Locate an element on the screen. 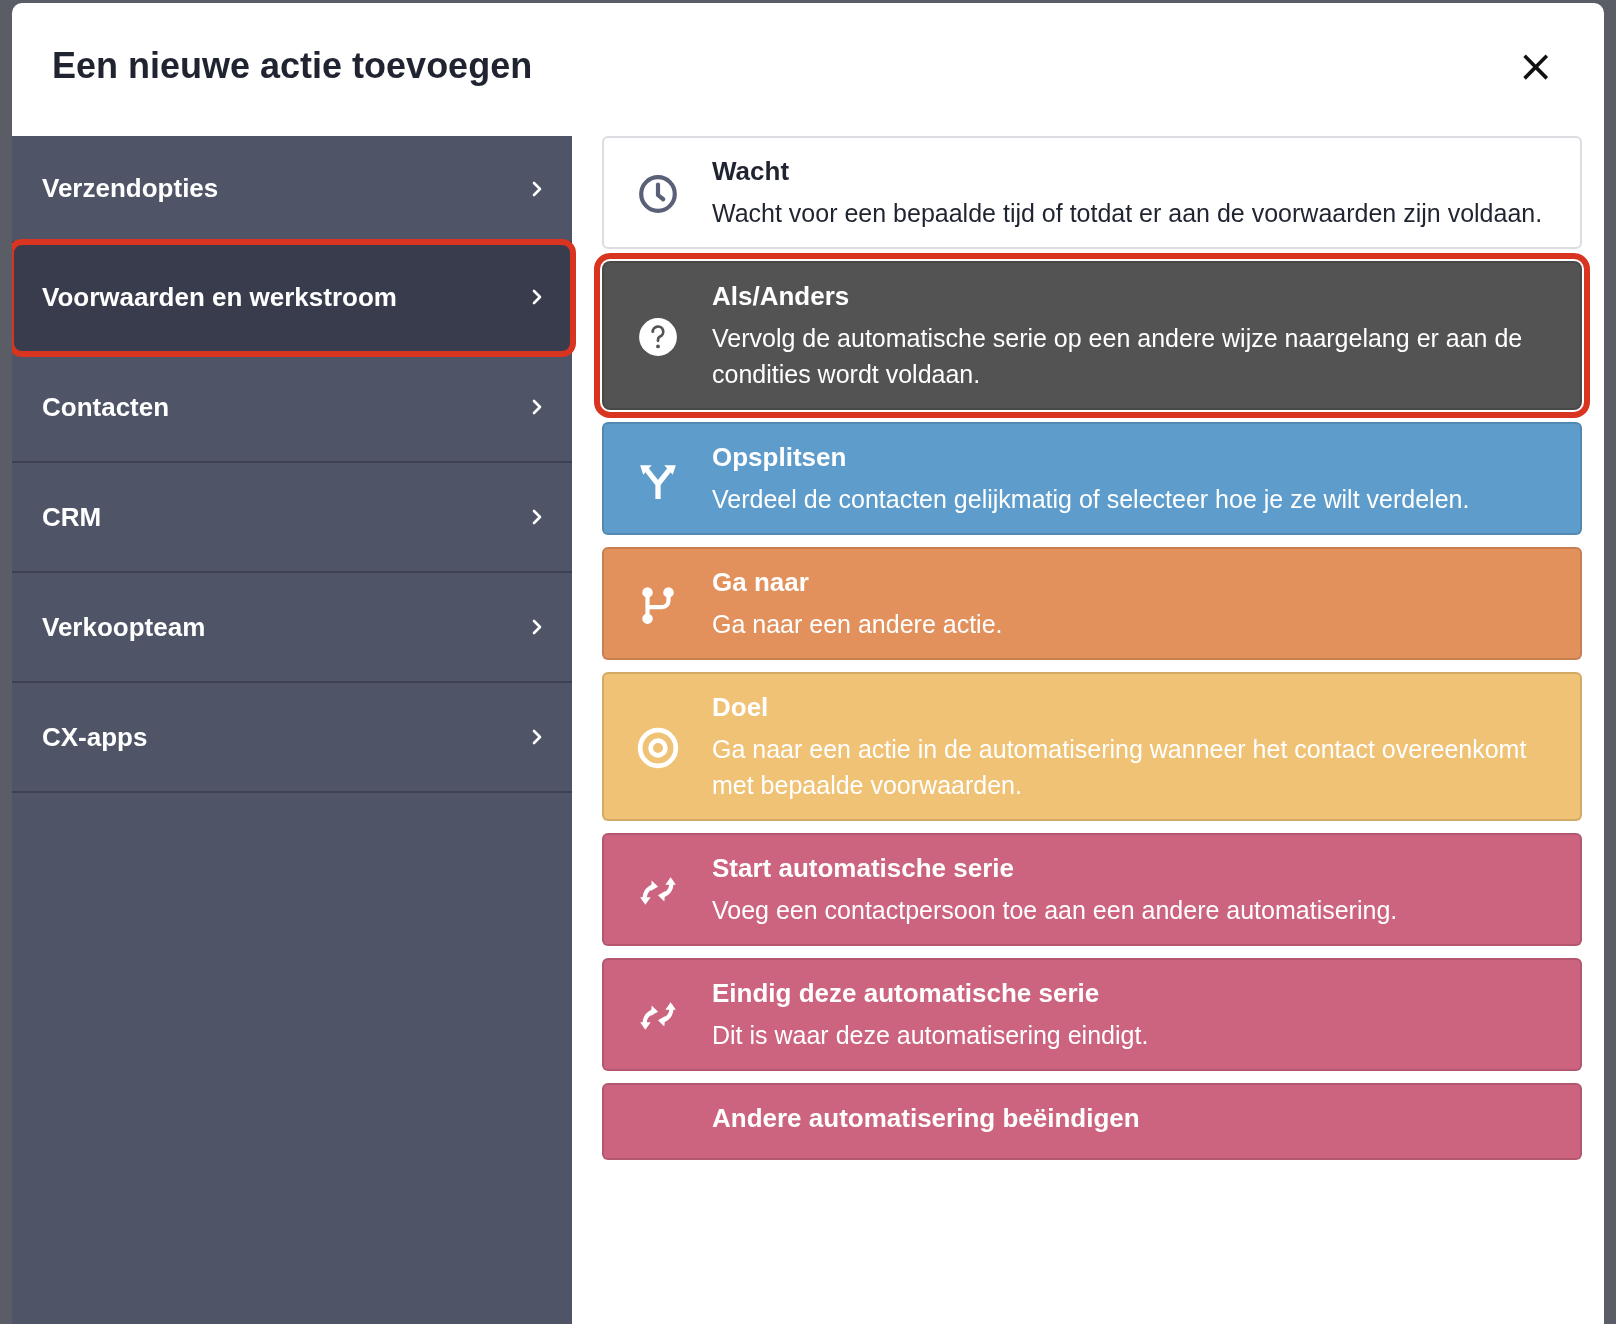 The height and width of the screenshot is (1324, 1616). clock-icon is located at coordinates (658, 193).